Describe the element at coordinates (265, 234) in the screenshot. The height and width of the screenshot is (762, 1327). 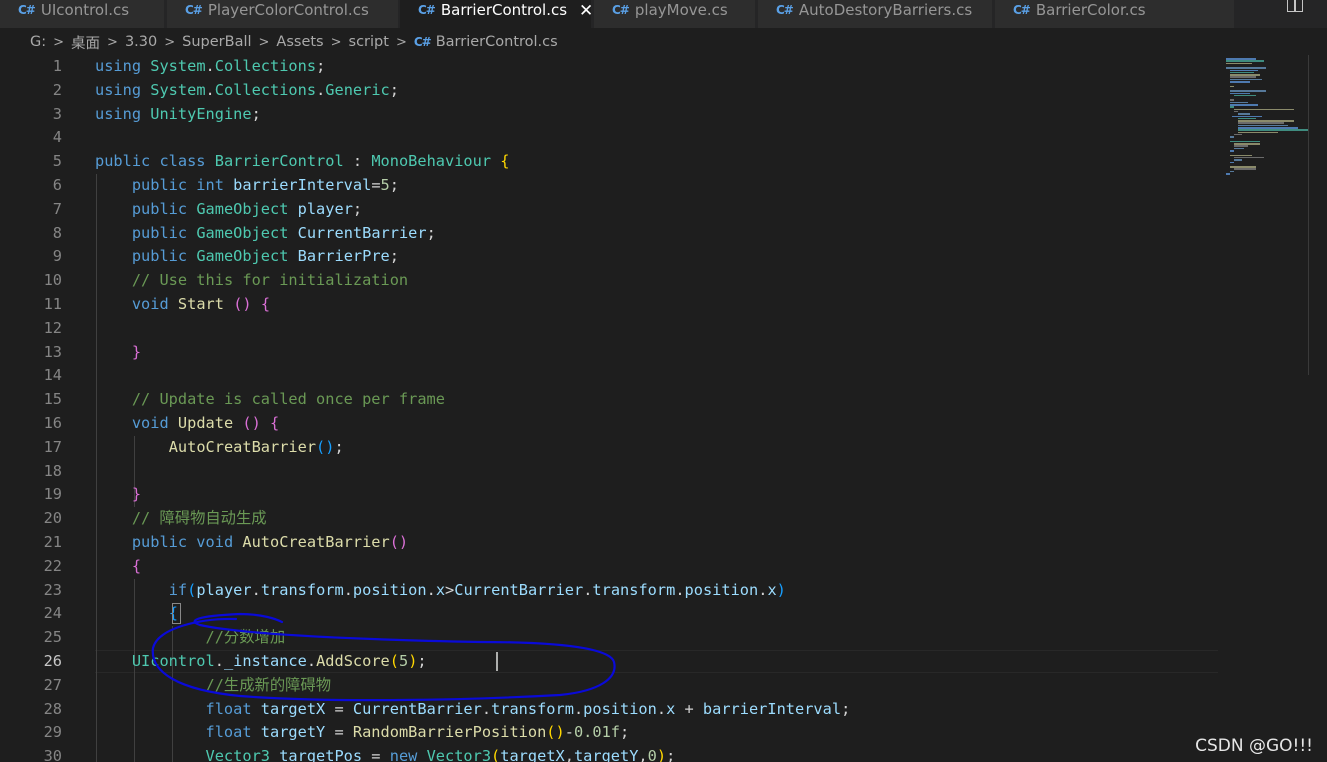
I see `code-line: public GameObject CurrentBarrier;` at that location.